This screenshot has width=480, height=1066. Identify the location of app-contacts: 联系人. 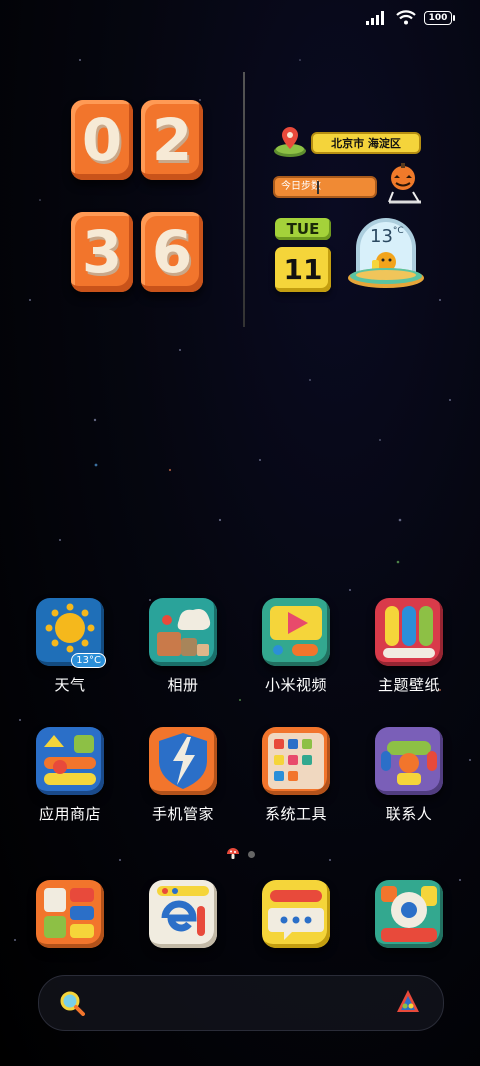
(409, 775).